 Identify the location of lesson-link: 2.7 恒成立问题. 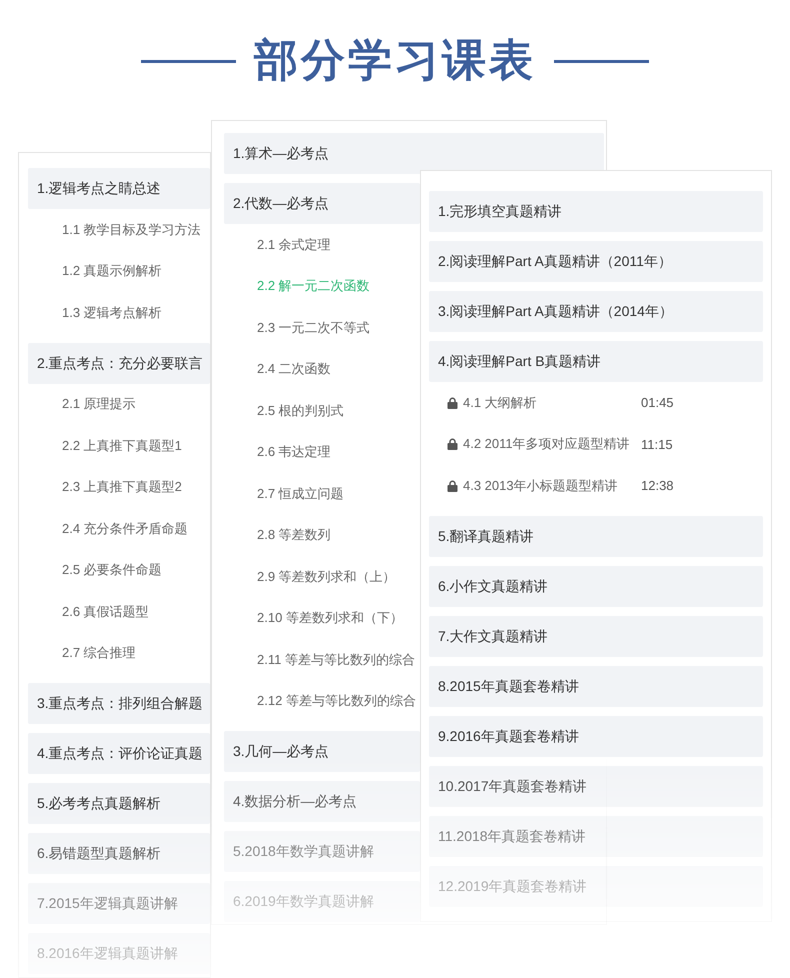
(300, 493).